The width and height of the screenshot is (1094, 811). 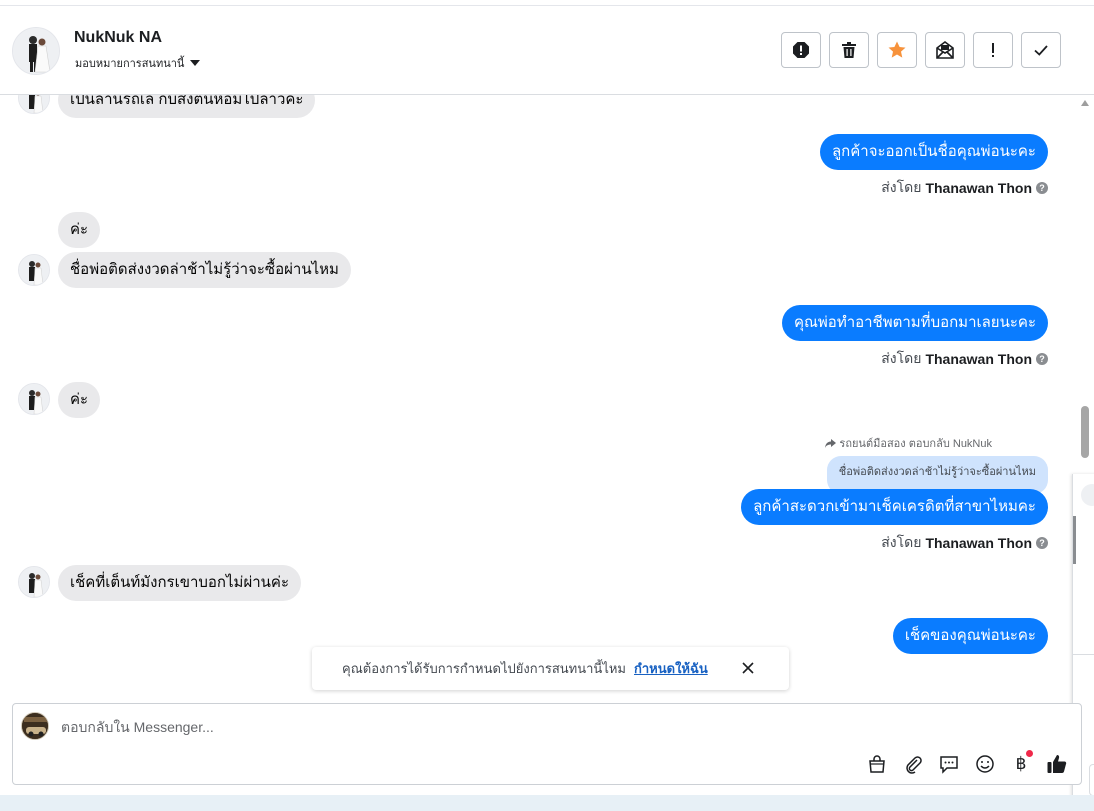 What do you see at coordinates (1083, 654) in the screenshot?
I see `side-panel-divider` at bounding box center [1083, 654].